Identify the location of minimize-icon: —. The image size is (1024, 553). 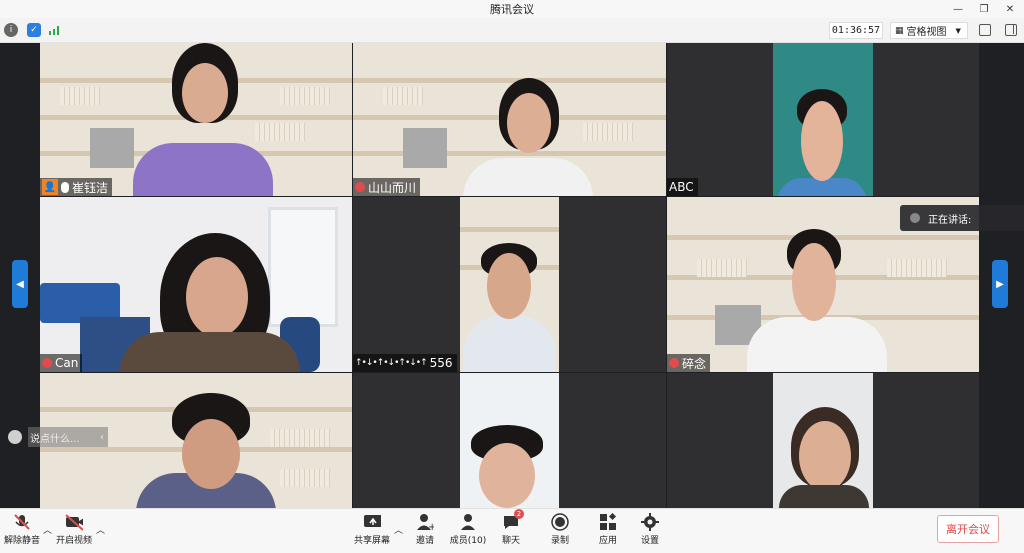
(958, 9).